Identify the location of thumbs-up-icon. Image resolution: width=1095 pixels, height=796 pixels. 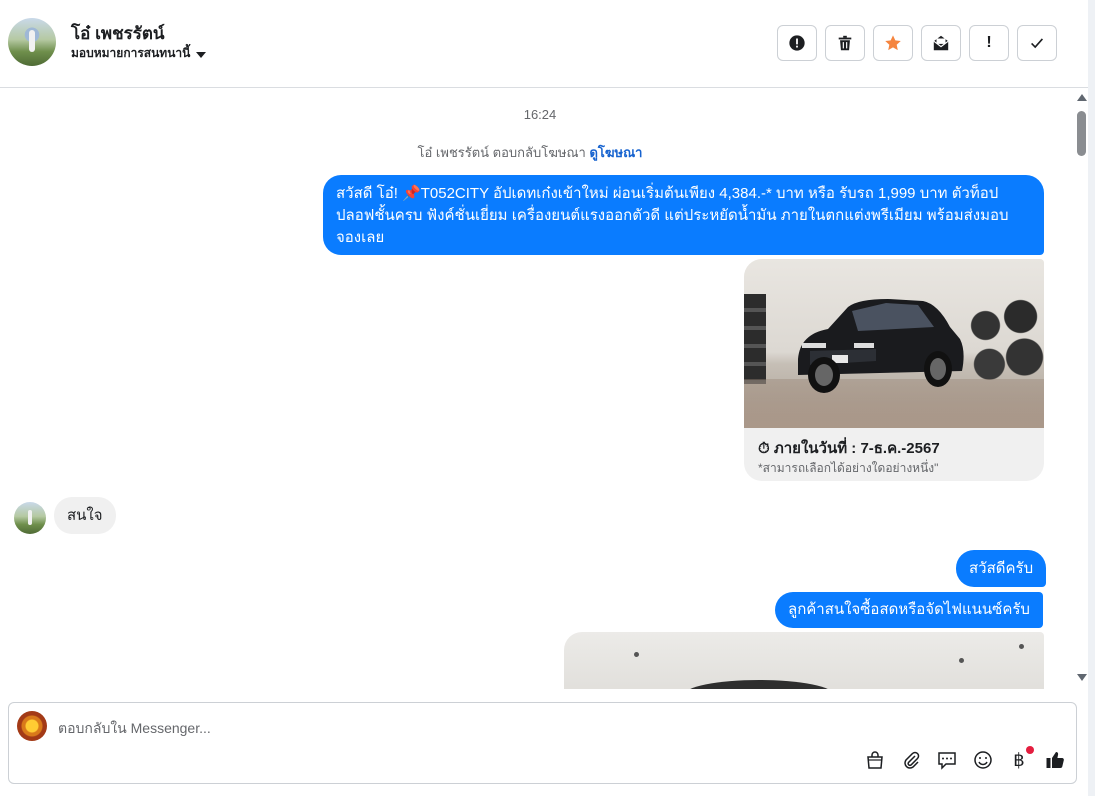
(1055, 760).